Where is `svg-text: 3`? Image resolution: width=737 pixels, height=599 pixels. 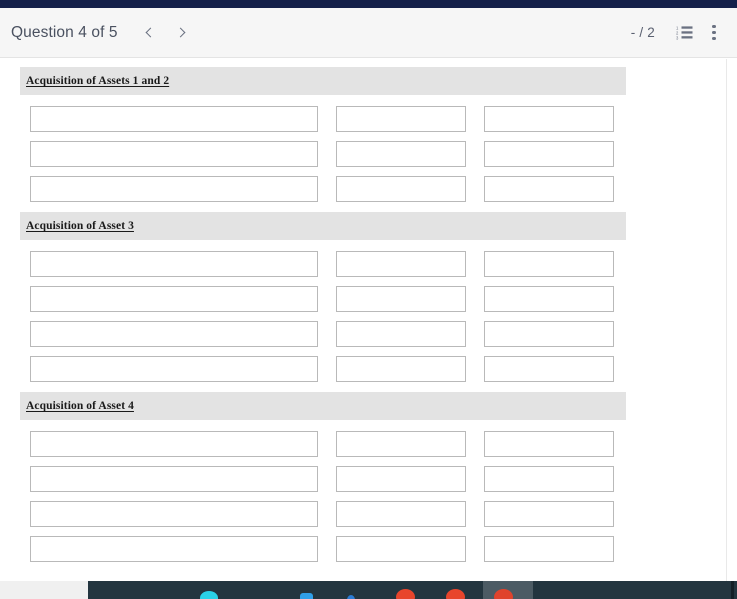 svg-text: 3 is located at coordinates (677, 37).